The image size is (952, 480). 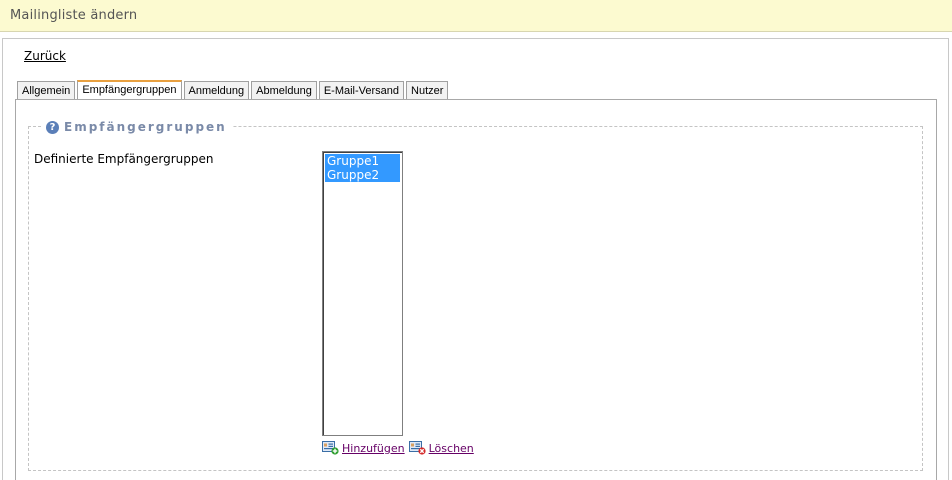 I want to click on tab-allgemein: Allgemein, so click(x=46, y=90).